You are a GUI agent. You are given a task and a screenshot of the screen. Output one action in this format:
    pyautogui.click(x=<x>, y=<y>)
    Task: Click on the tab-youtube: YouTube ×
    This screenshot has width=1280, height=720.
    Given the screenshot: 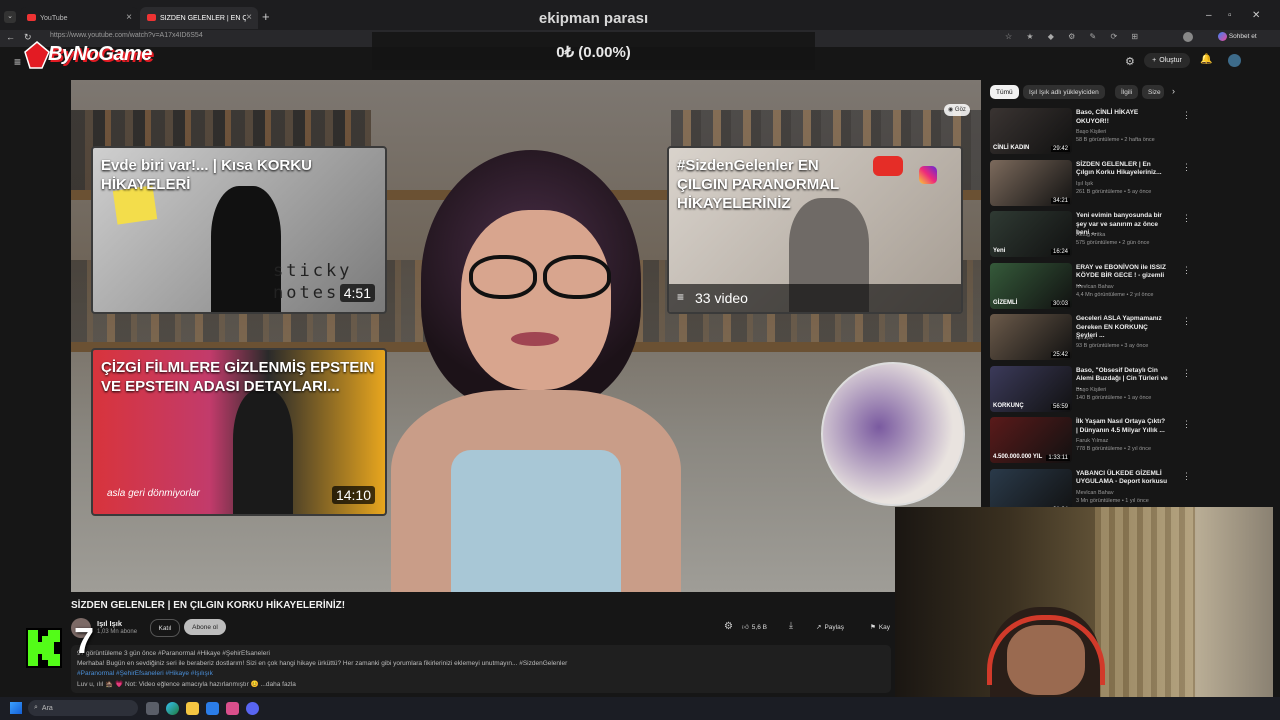 What is the action you would take?
    pyautogui.click(x=79, y=18)
    